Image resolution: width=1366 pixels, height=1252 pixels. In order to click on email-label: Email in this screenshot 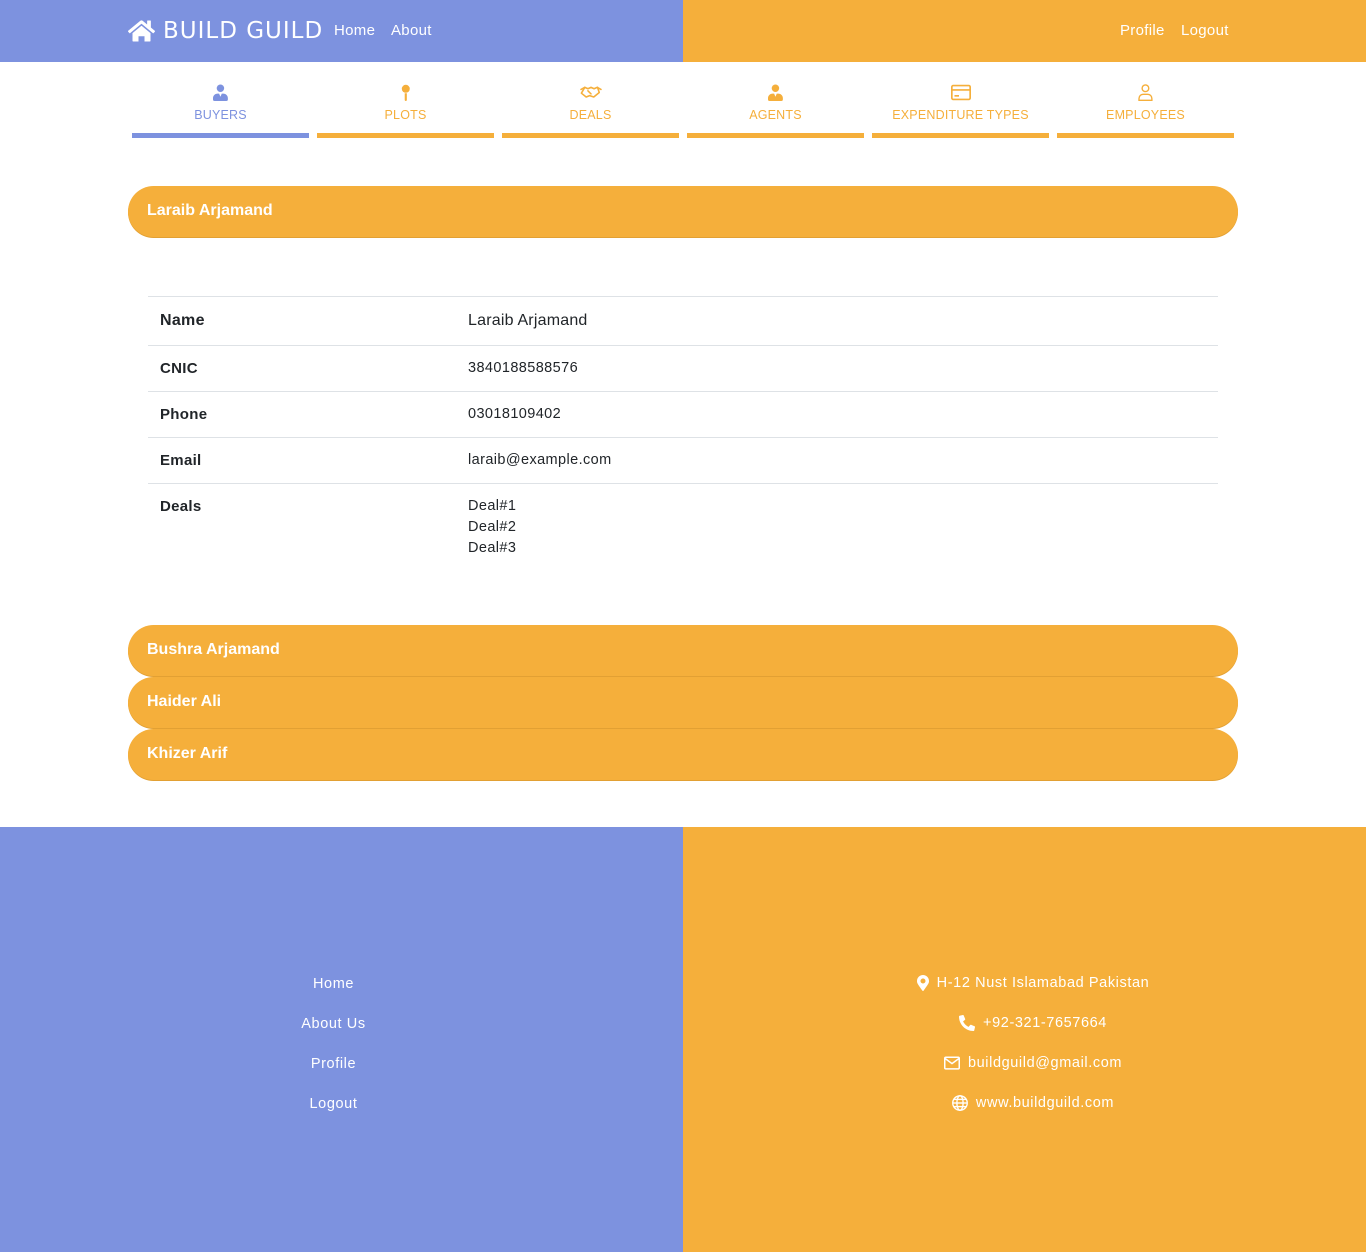, I will do `click(181, 460)`.